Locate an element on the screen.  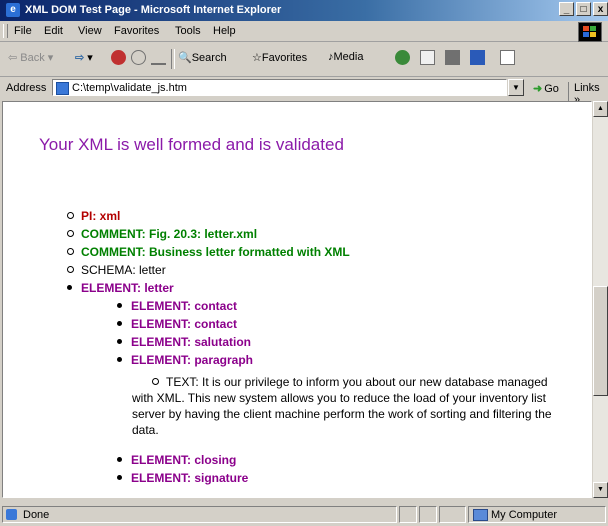
menu-file: File is located at coordinates (23, 31).